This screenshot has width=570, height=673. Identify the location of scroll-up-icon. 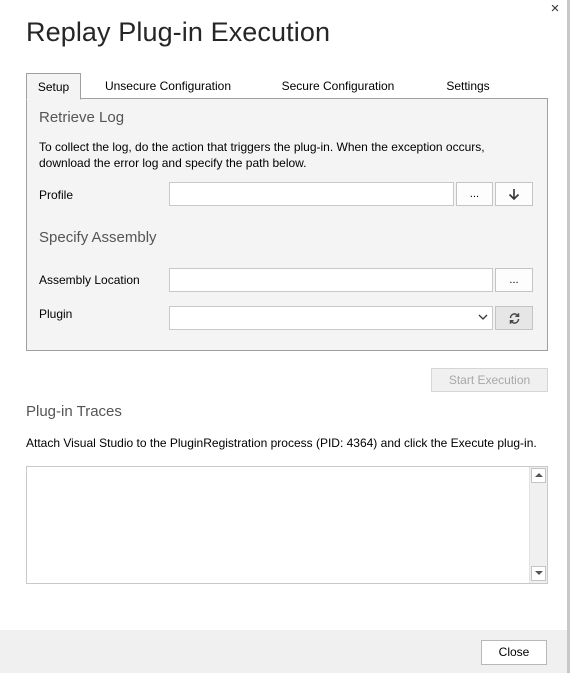
(538, 475).